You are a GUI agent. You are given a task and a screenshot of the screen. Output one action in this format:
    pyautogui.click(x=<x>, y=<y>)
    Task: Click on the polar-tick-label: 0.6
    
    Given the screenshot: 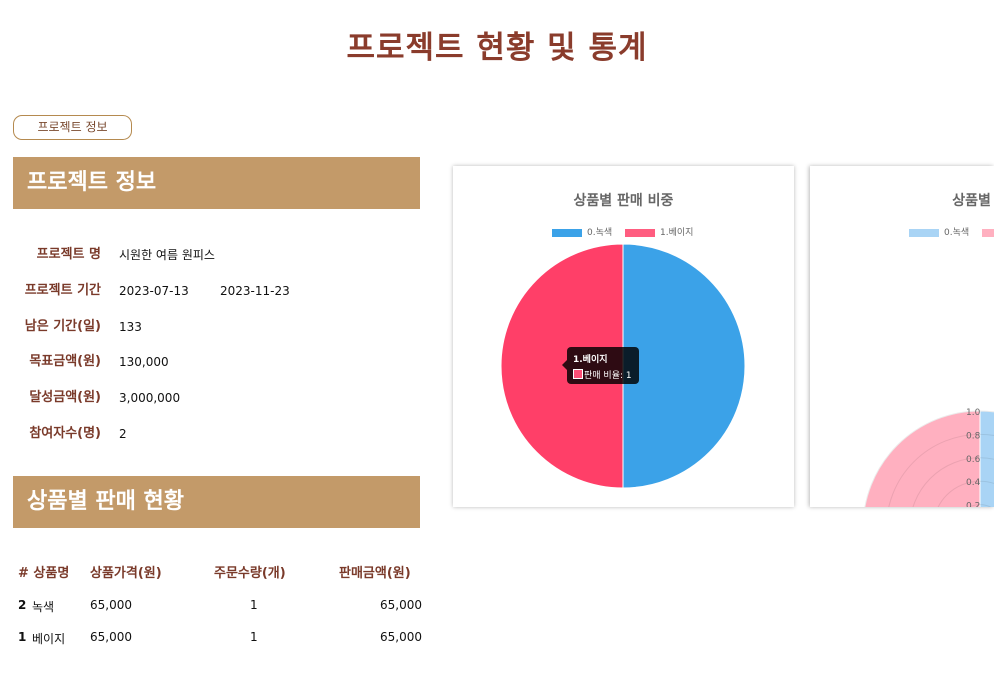 What is the action you would take?
    pyautogui.click(x=973, y=460)
    